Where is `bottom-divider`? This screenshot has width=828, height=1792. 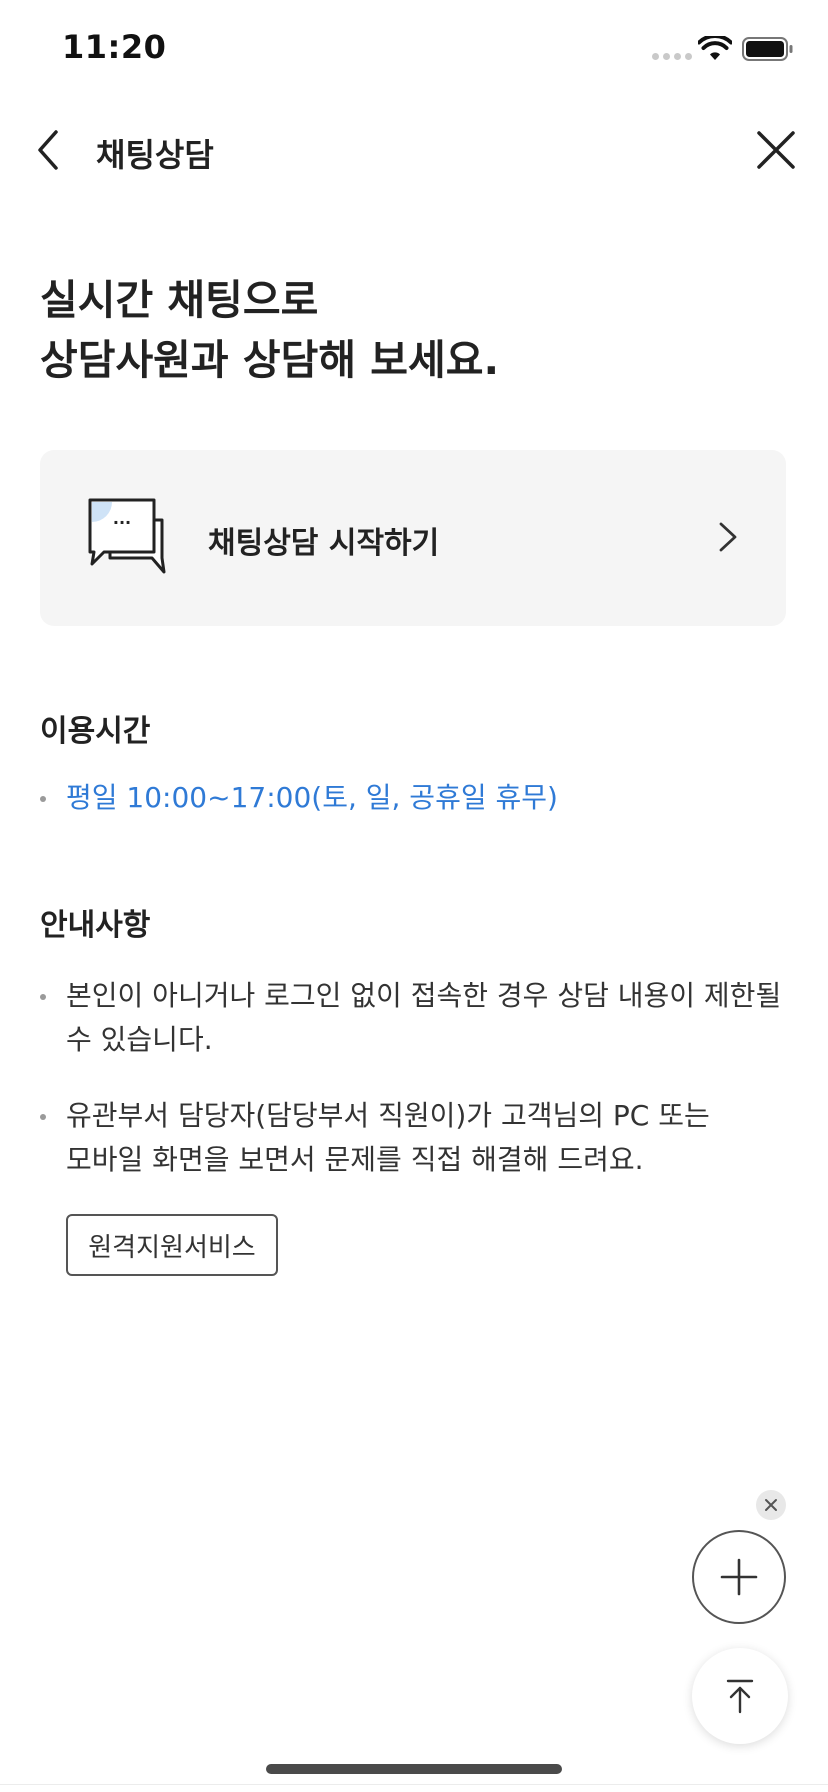 bottom-divider is located at coordinates (414, 1784).